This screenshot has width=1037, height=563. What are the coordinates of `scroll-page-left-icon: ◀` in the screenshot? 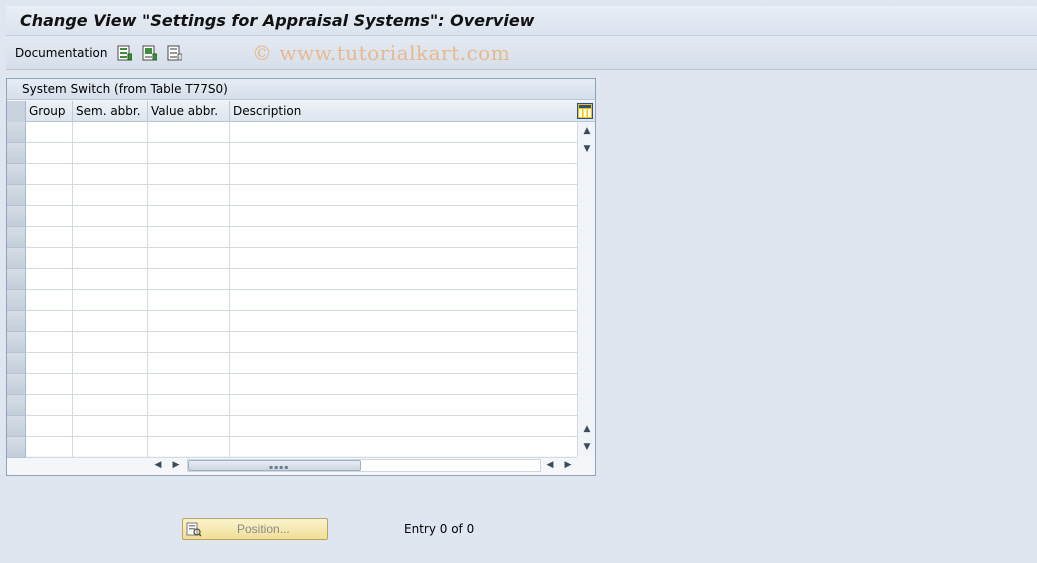 It's located at (550, 465).